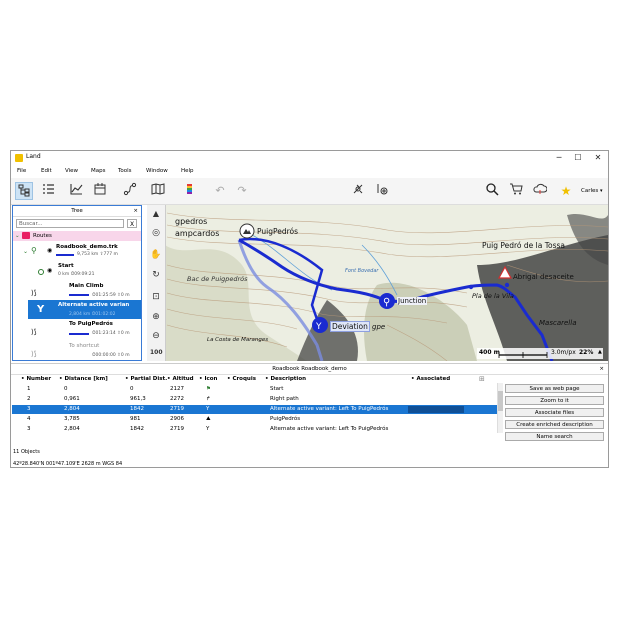  I want to click on tree-search-clear-button: X, so click(132, 223).